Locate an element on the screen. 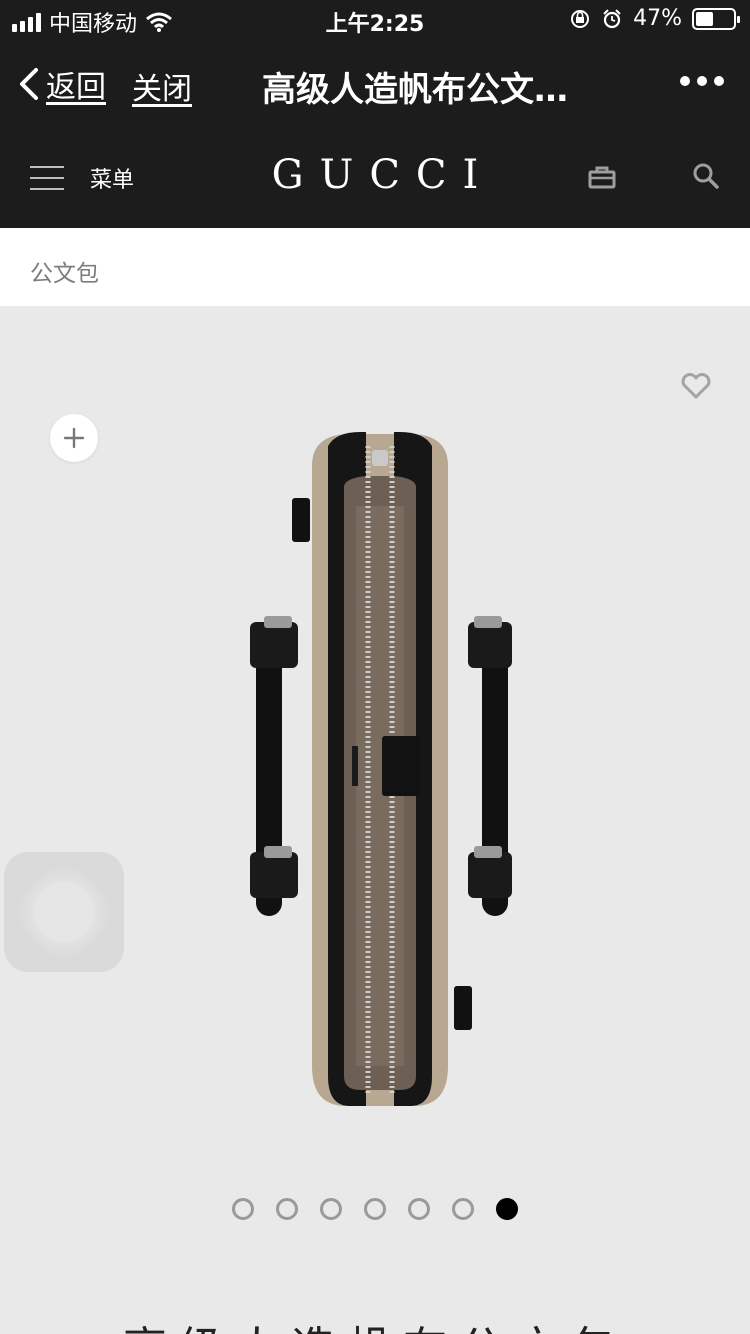  chevron-left-icon is located at coordinates (29, 84).